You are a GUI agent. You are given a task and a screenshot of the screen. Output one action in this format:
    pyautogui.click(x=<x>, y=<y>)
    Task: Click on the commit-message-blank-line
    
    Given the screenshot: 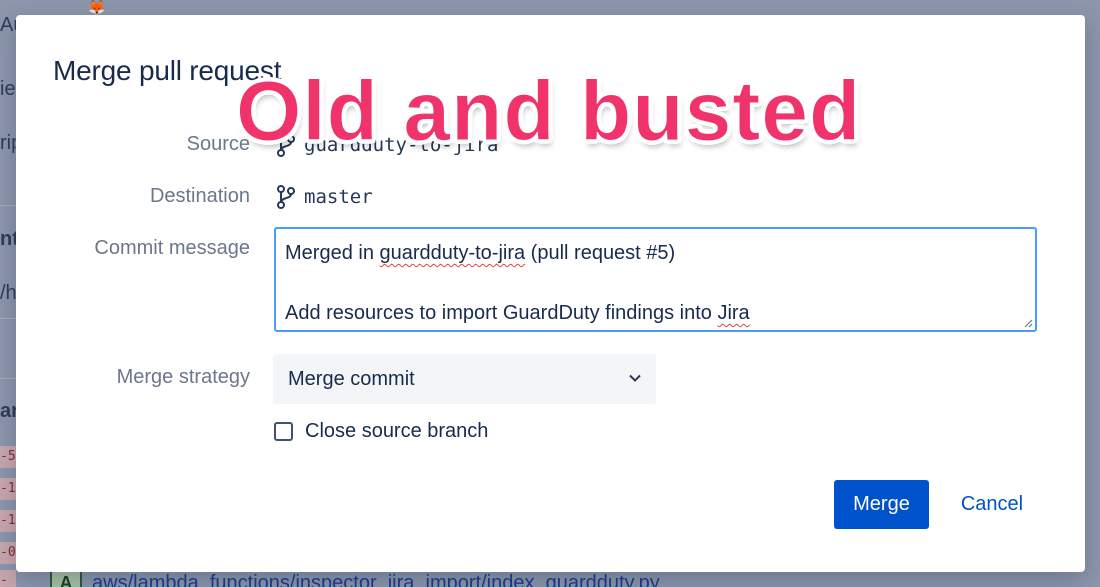 What is the action you would take?
    pyautogui.click(x=655, y=283)
    